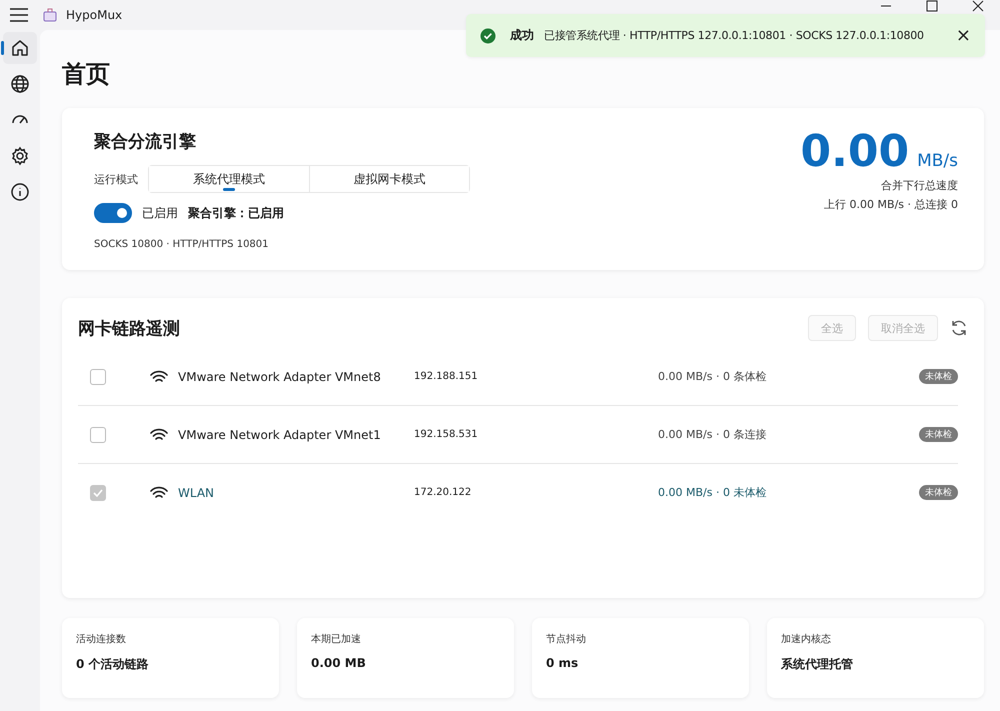  I want to click on stat-value: 0.00 MB, so click(339, 663).